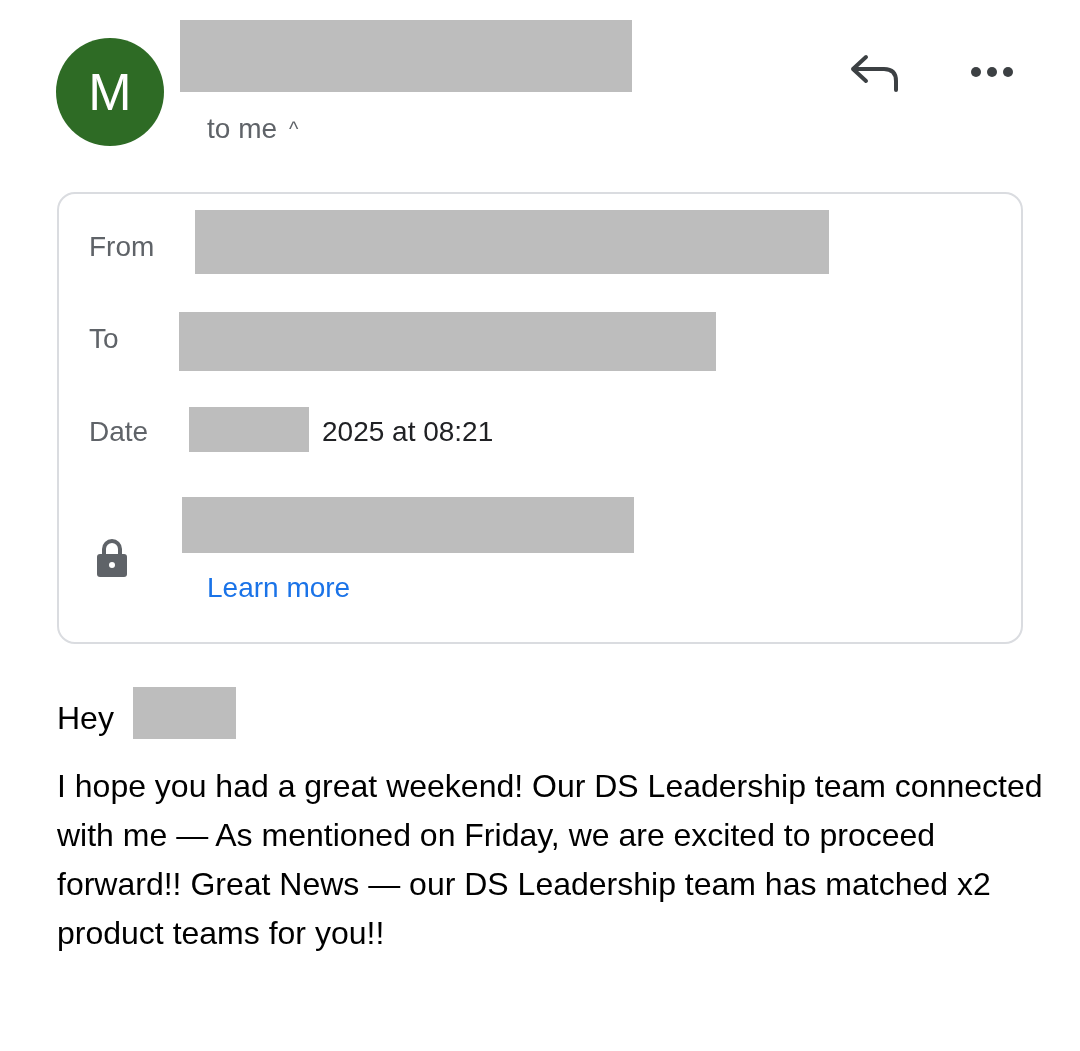  What do you see at coordinates (110, 92) in the screenshot?
I see `avatar: M` at bounding box center [110, 92].